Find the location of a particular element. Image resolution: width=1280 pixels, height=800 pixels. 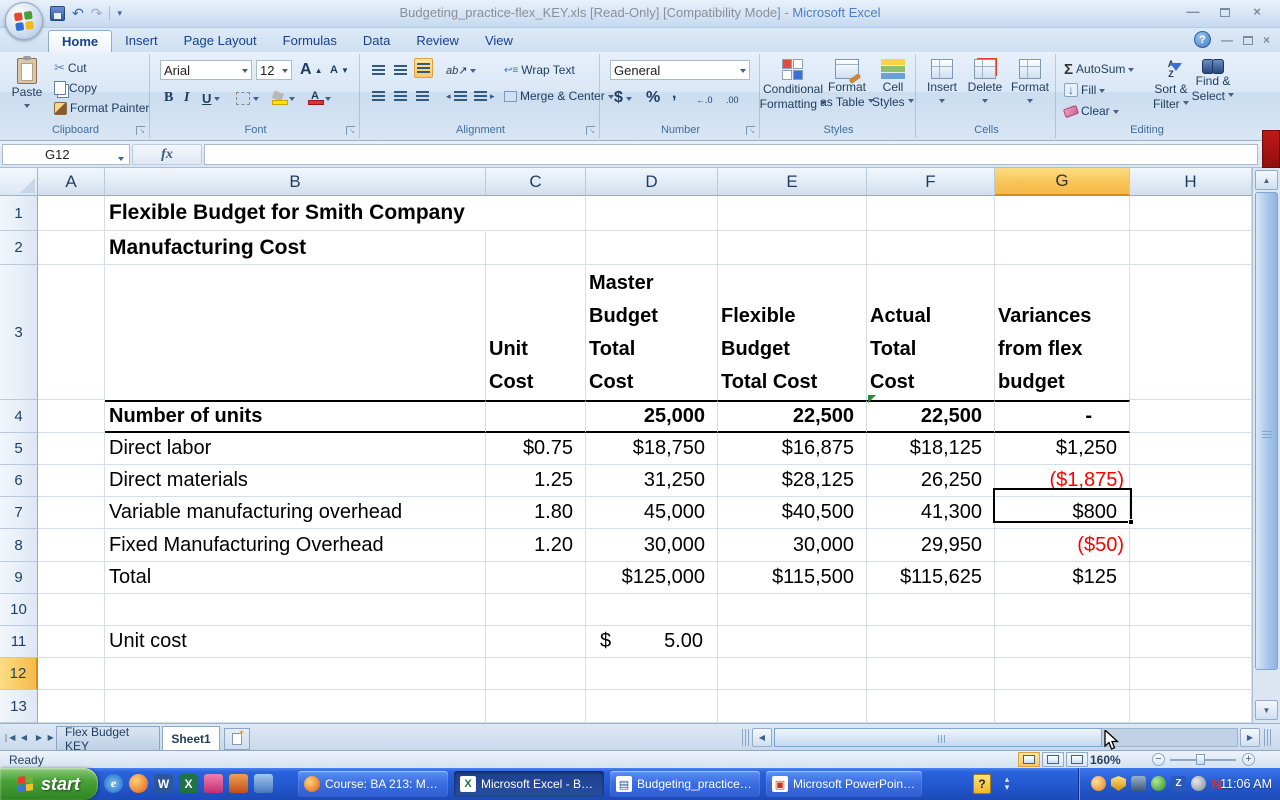

col-header-H: H is located at coordinates (1191, 182).